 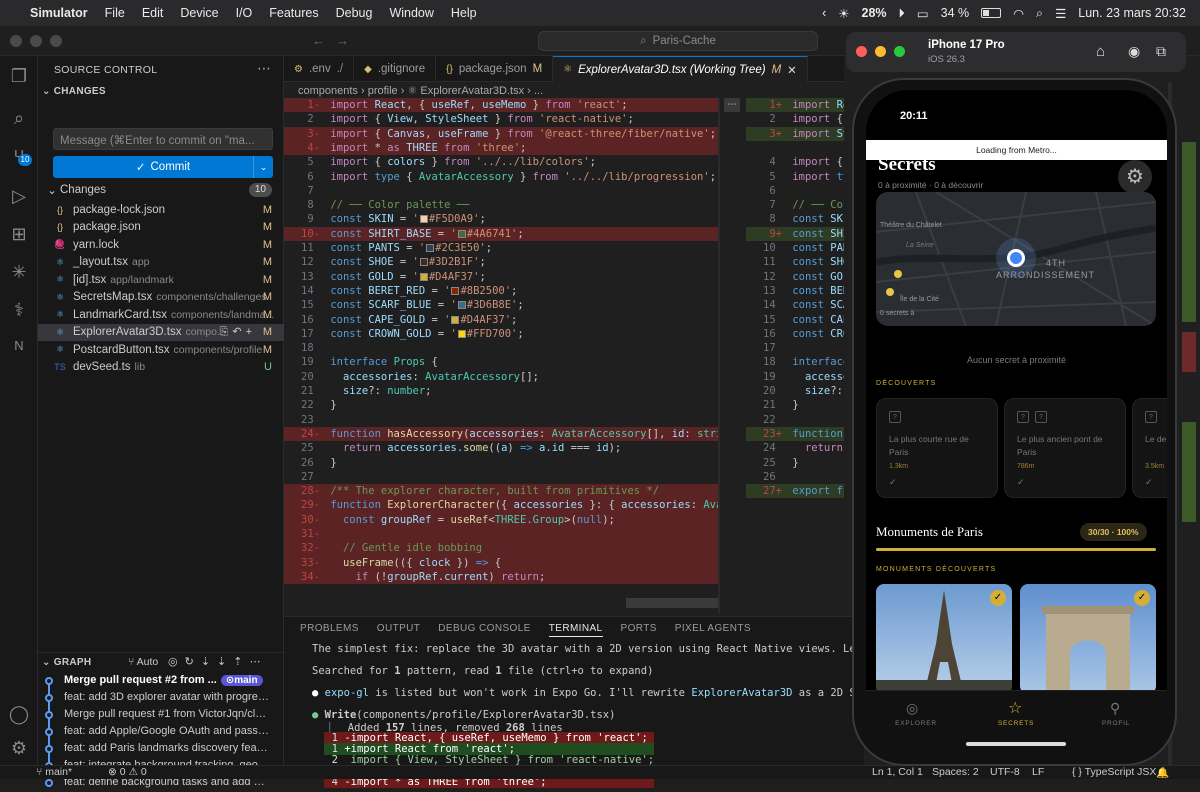 I want to click on editor-tab: ⚛ ExplorerAvatar3D.tsx (Working Tree) M ✕, so click(x=680, y=69).